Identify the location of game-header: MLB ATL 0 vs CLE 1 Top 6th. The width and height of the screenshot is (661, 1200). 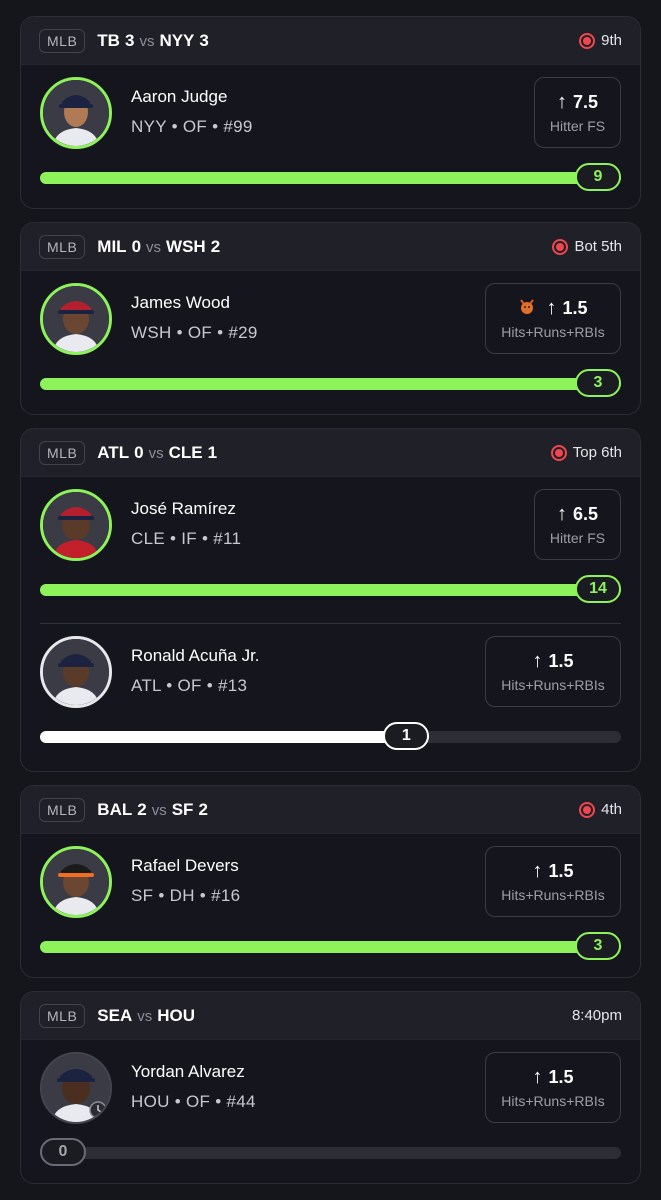
(330, 453).